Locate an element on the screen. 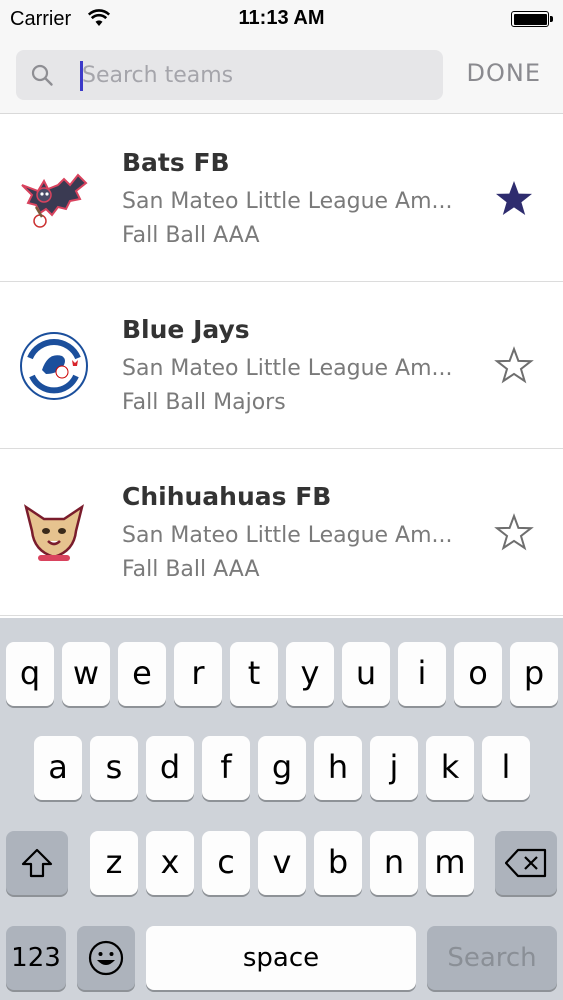 This screenshot has width=563, height=1000. done-button: DONE is located at coordinates (504, 73).